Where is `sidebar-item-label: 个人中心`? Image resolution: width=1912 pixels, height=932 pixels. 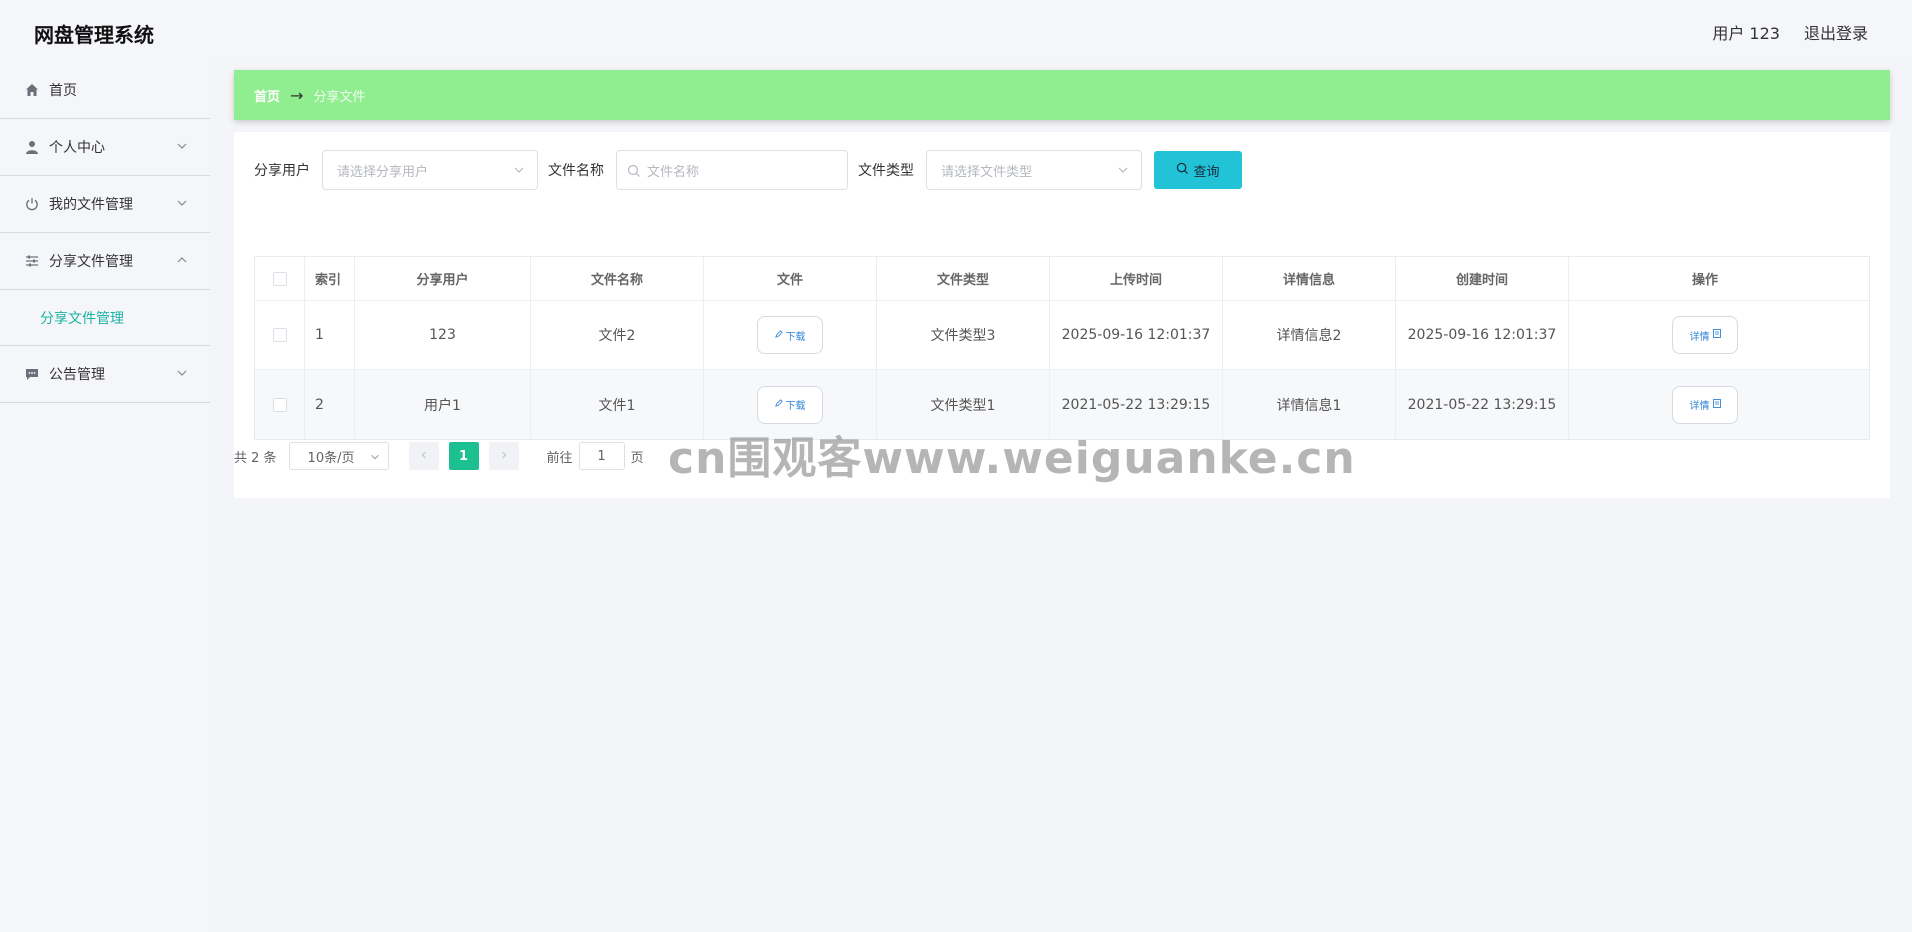
sidebar-item-label: 个人中心 is located at coordinates (77, 148).